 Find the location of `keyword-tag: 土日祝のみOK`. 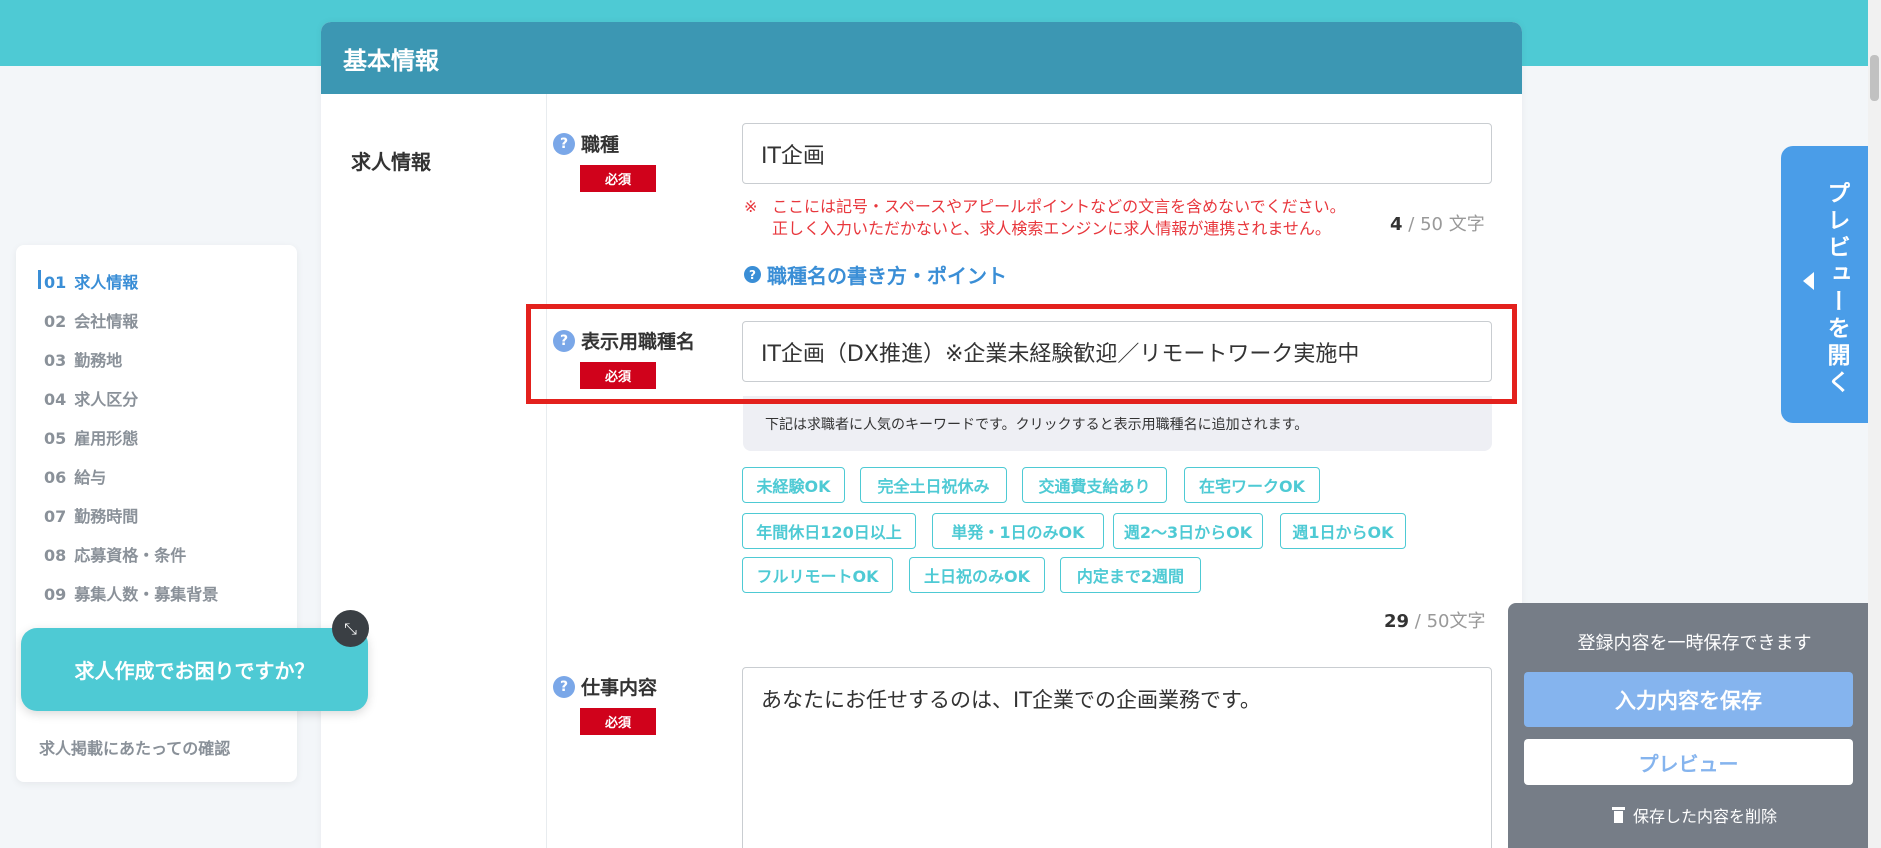

keyword-tag: 土日祝のみOK is located at coordinates (977, 575).